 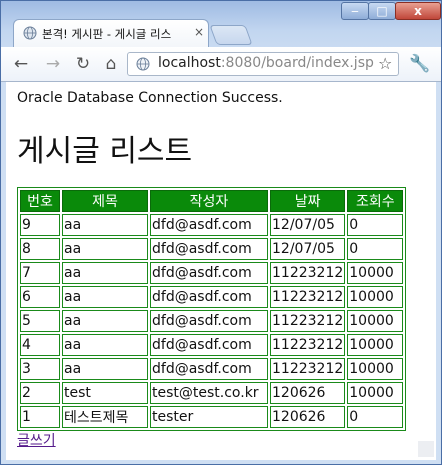 I want to click on table-cell: 7, so click(x=40, y=273).